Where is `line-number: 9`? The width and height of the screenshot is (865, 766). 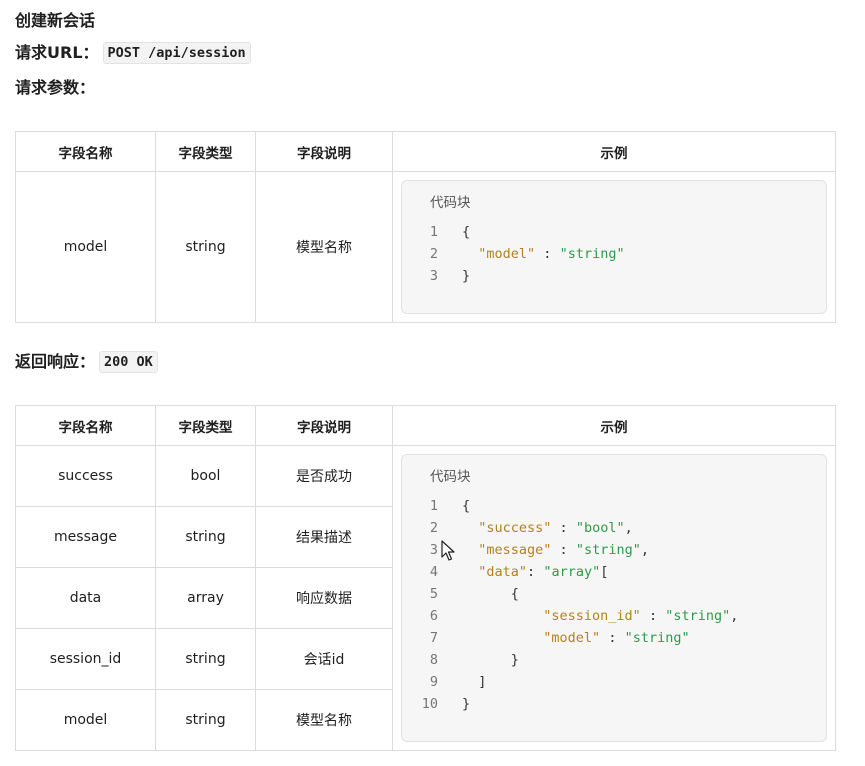 line-number: 9 is located at coordinates (433, 682).